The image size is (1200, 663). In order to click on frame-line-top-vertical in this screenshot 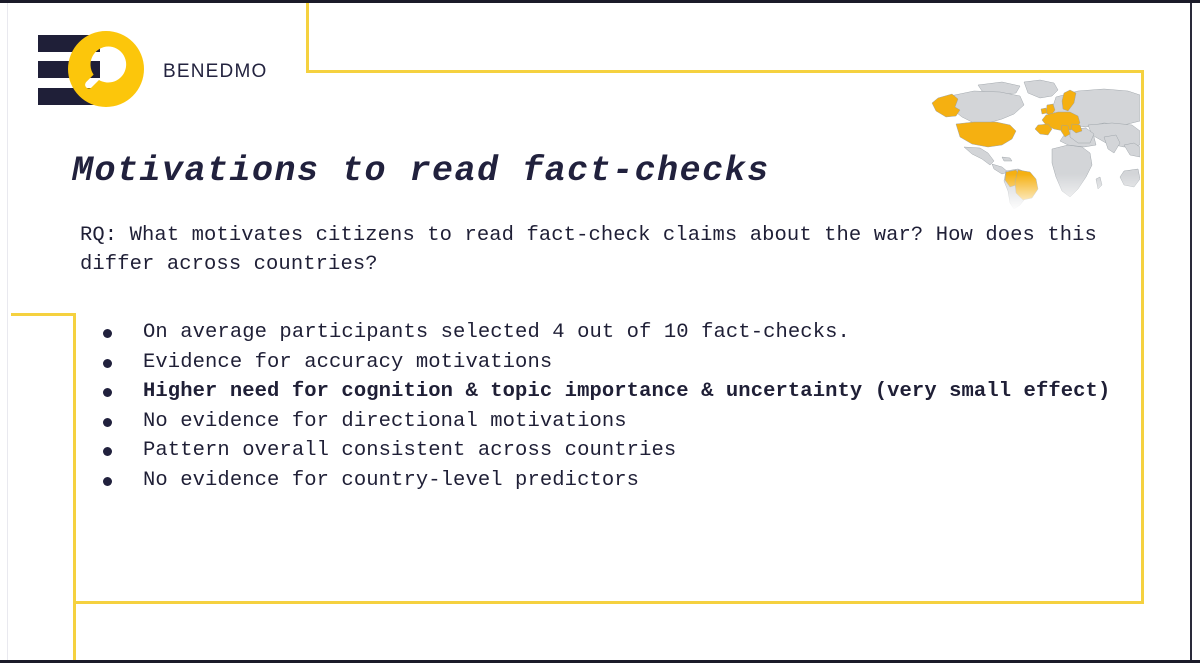, I will do `click(307, 38)`.